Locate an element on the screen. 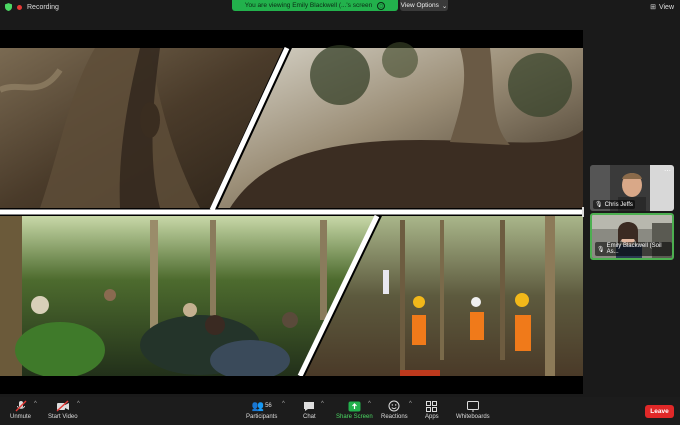 This screenshot has height=425, width=680. participant-name-tag: 🎙 Chris Jeffs is located at coordinates (614, 204).